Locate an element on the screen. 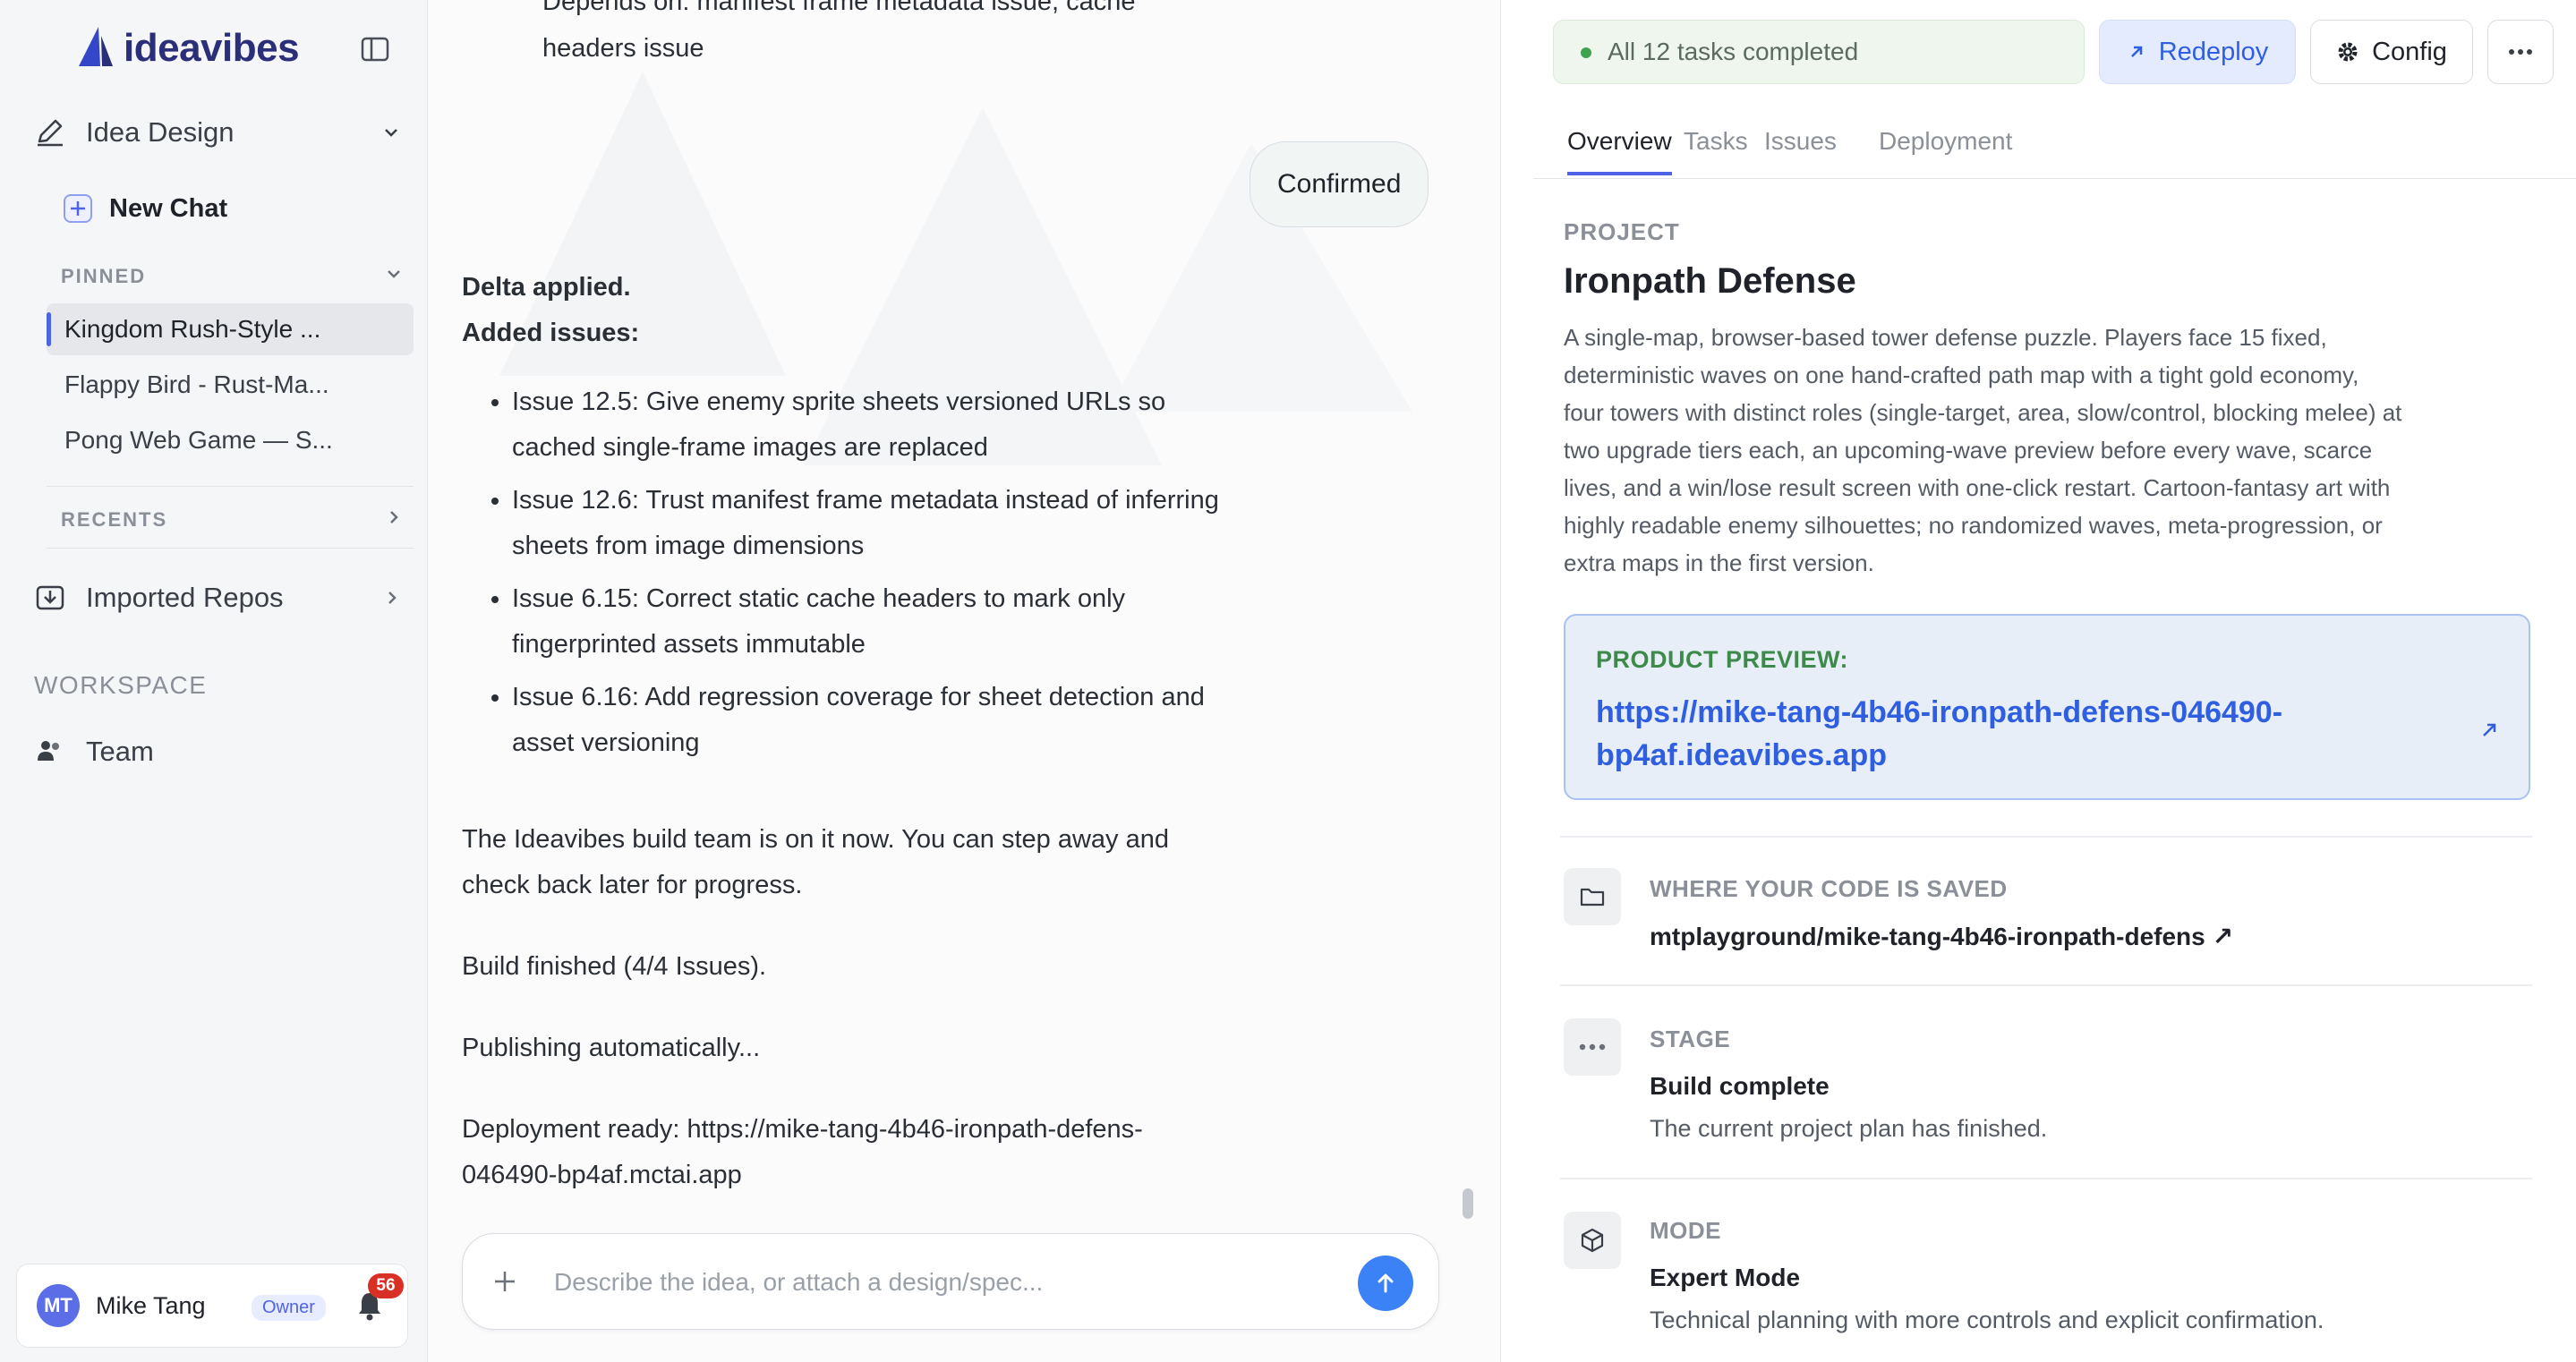  ellipsis-icon is located at coordinates (1592, 1047).